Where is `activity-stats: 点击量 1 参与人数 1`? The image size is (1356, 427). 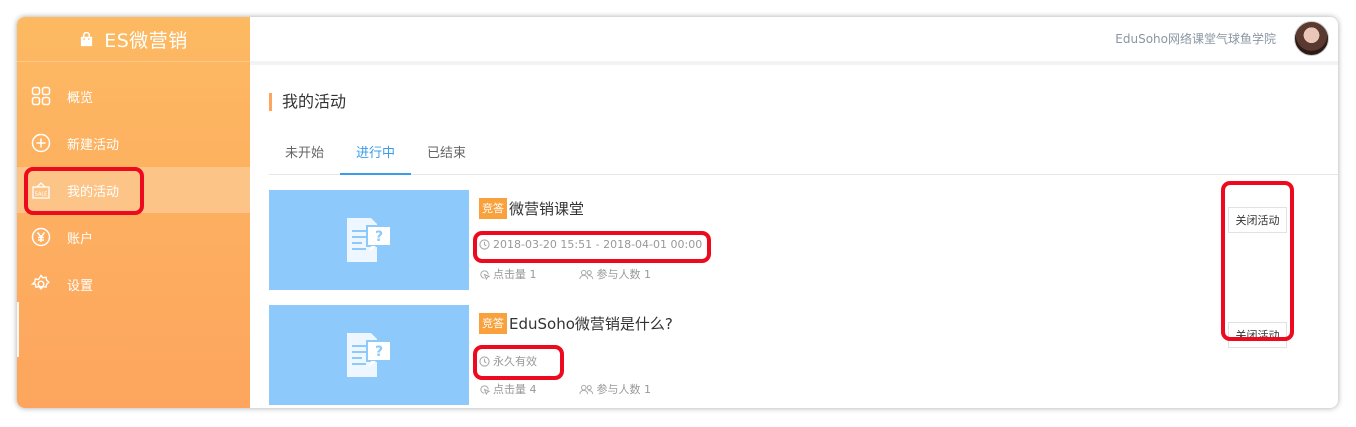
activity-stats: 点击量 1 参与人数 1 is located at coordinates (586, 274).